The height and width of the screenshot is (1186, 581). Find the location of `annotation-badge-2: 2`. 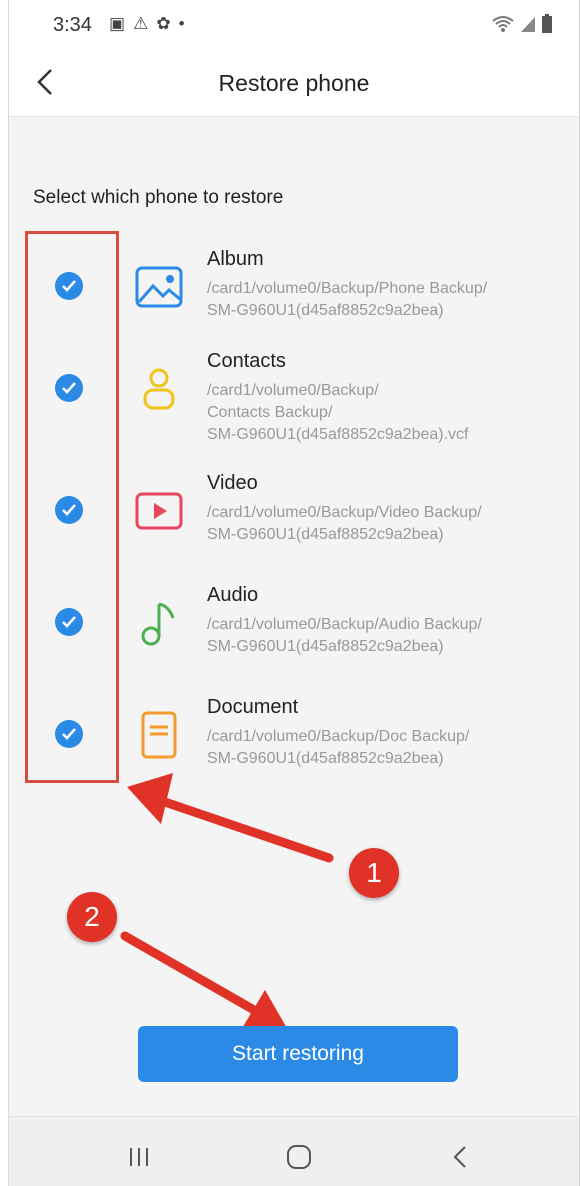

annotation-badge-2: 2 is located at coordinates (92, 917).